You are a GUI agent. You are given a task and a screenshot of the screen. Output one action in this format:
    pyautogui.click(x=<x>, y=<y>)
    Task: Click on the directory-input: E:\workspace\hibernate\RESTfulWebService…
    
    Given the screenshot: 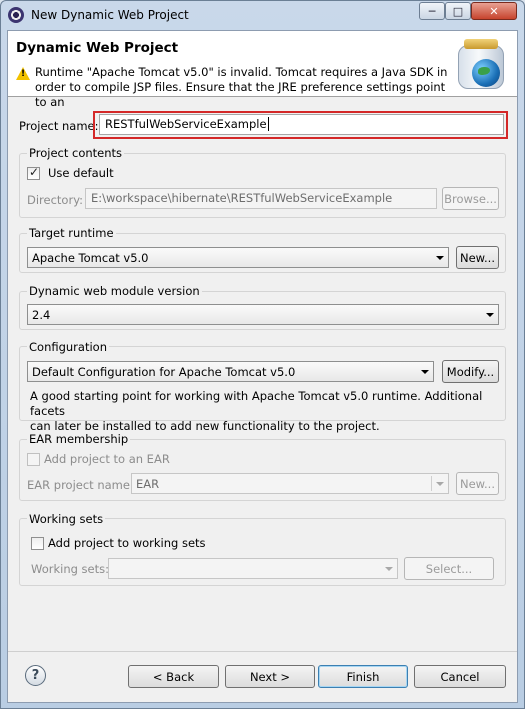 What is the action you would take?
    pyautogui.click(x=261, y=198)
    